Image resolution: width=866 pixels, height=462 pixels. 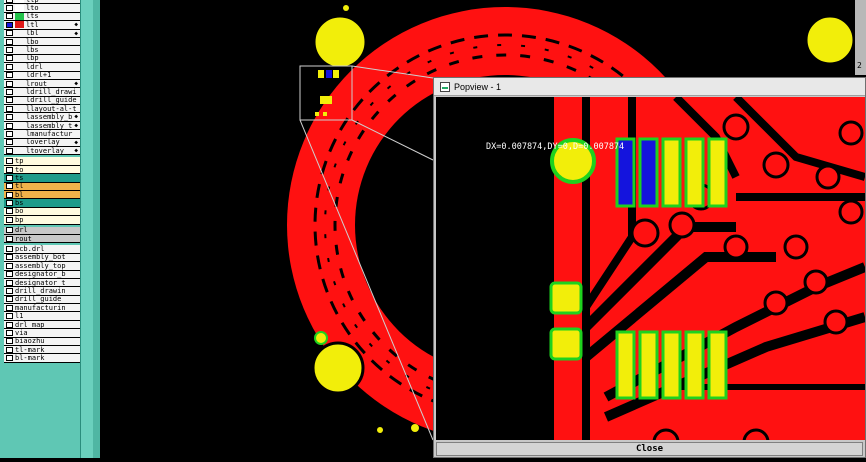 What do you see at coordinates (649, 449) in the screenshot?
I see `close-button: Close` at bounding box center [649, 449].